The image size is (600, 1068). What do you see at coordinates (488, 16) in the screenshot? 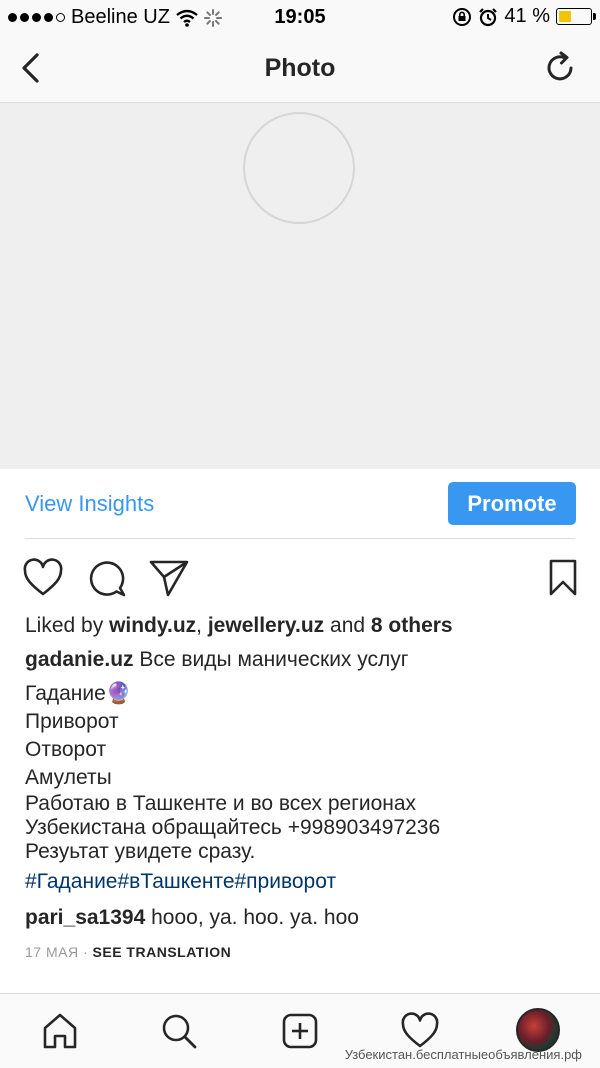
I see `alarm-icon` at bounding box center [488, 16].